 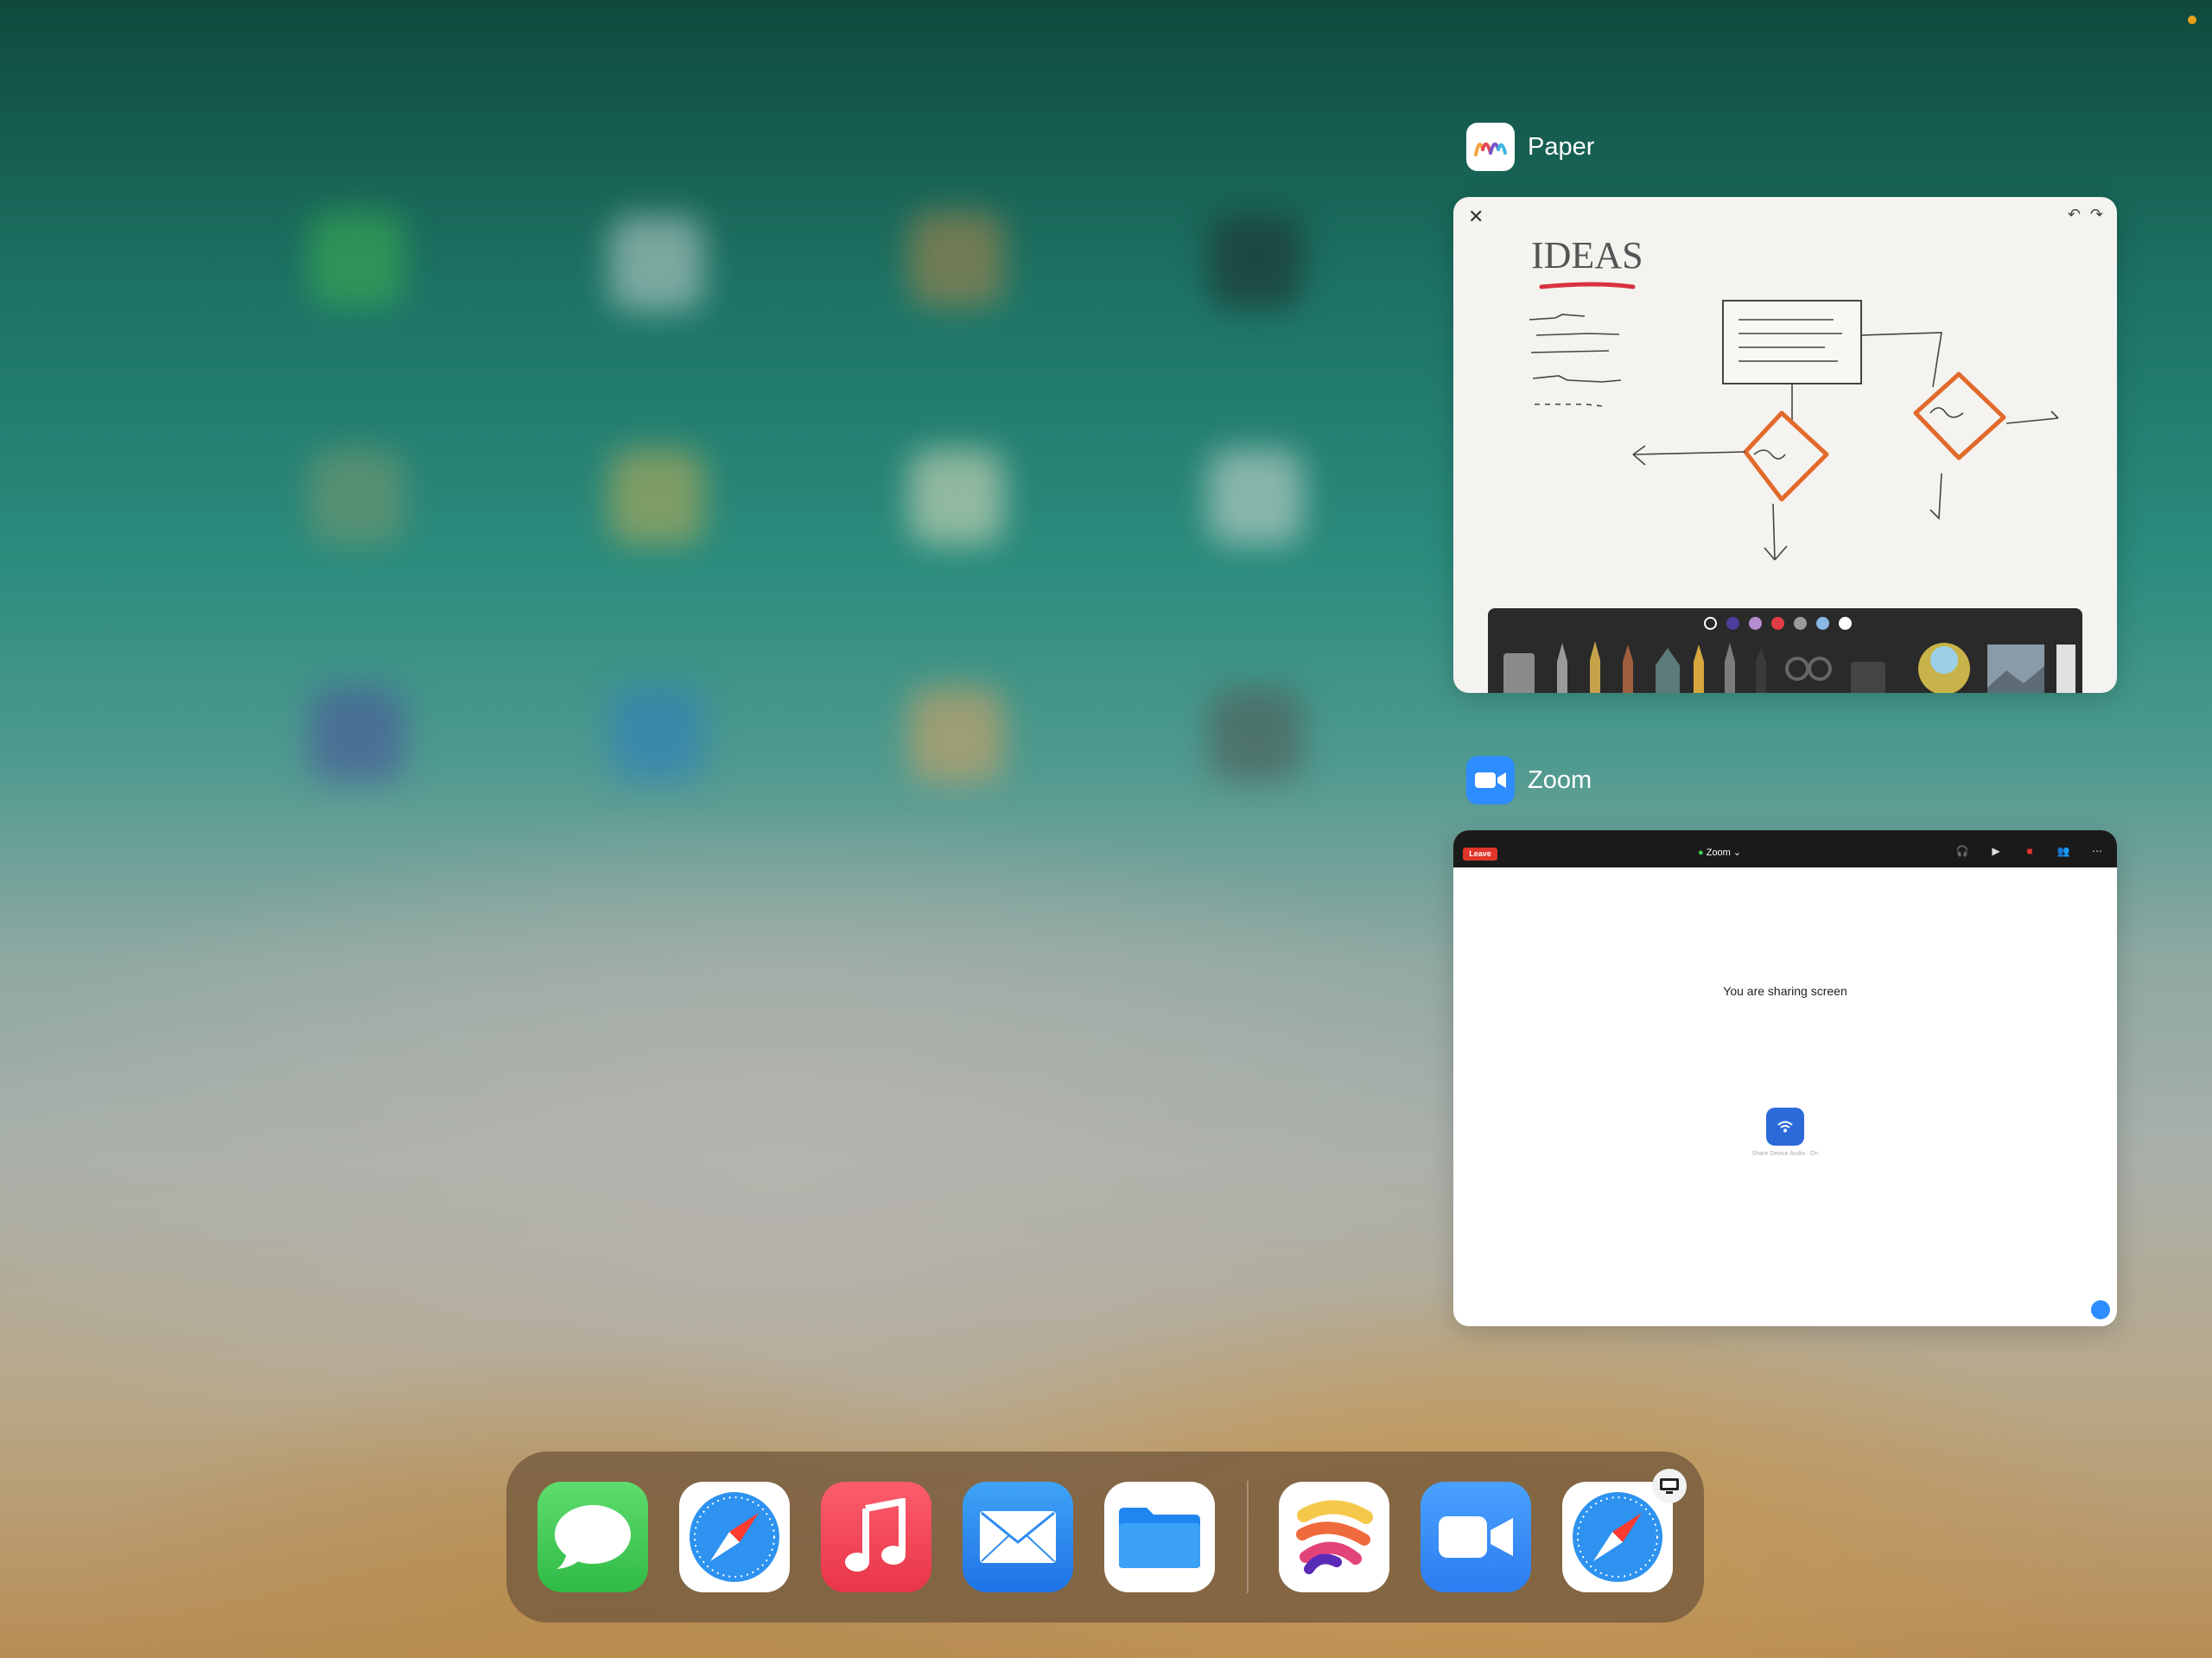 I want to click on paper-tool-palette, so click(x=1785, y=650).